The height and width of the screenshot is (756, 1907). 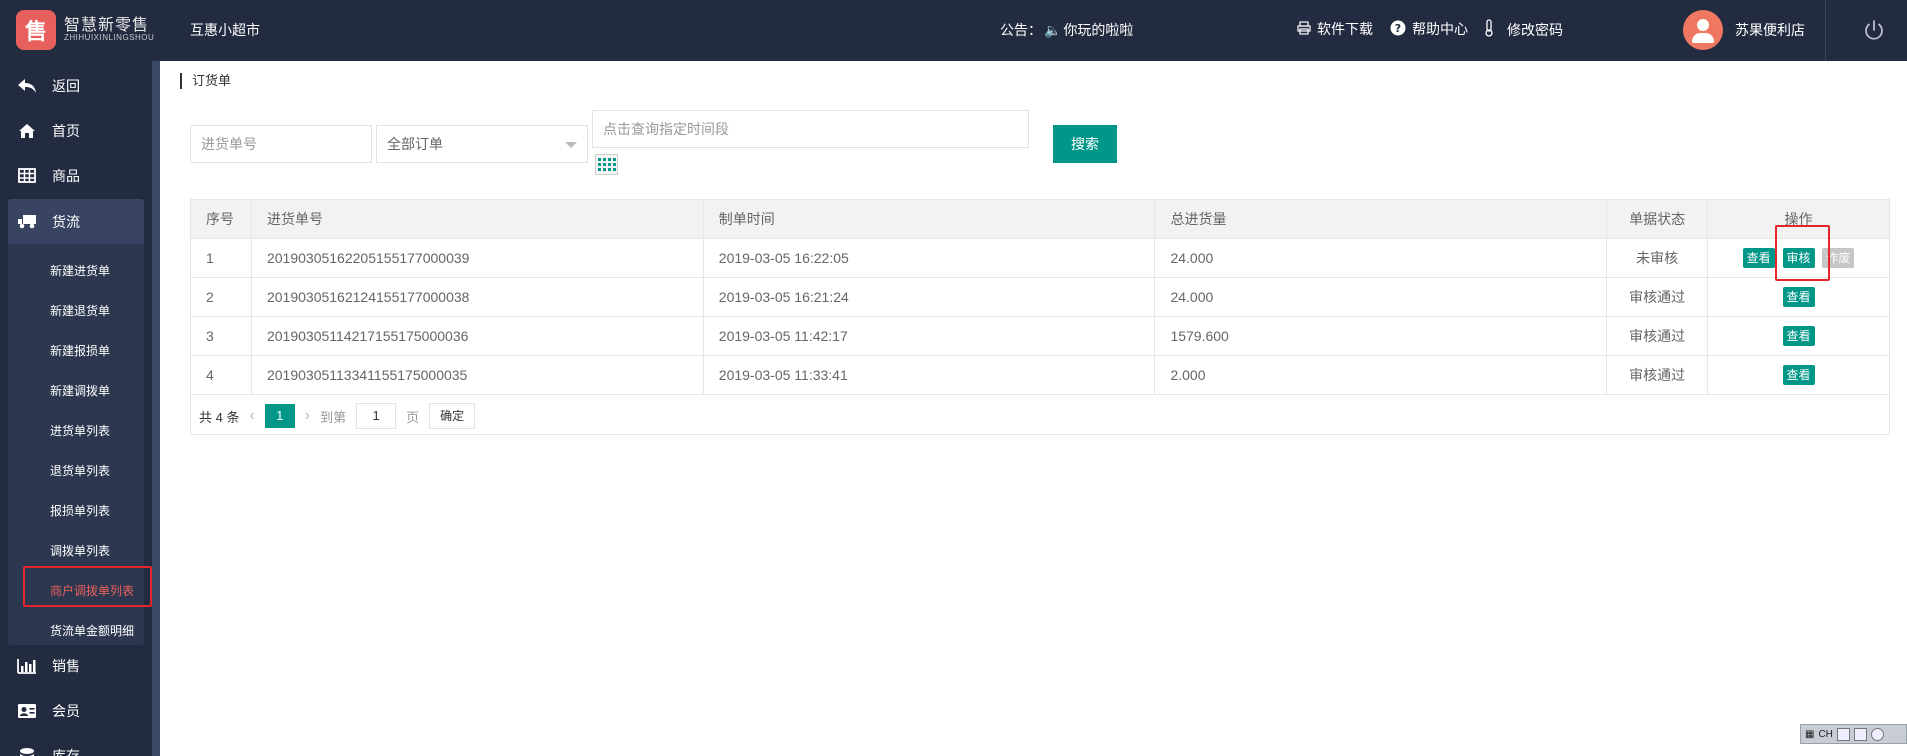 What do you see at coordinates (92, 630) in the screenshot?
I see `sidebar-sub-amount-detail: 货流单金额明细` at bounding box center [92, 630].